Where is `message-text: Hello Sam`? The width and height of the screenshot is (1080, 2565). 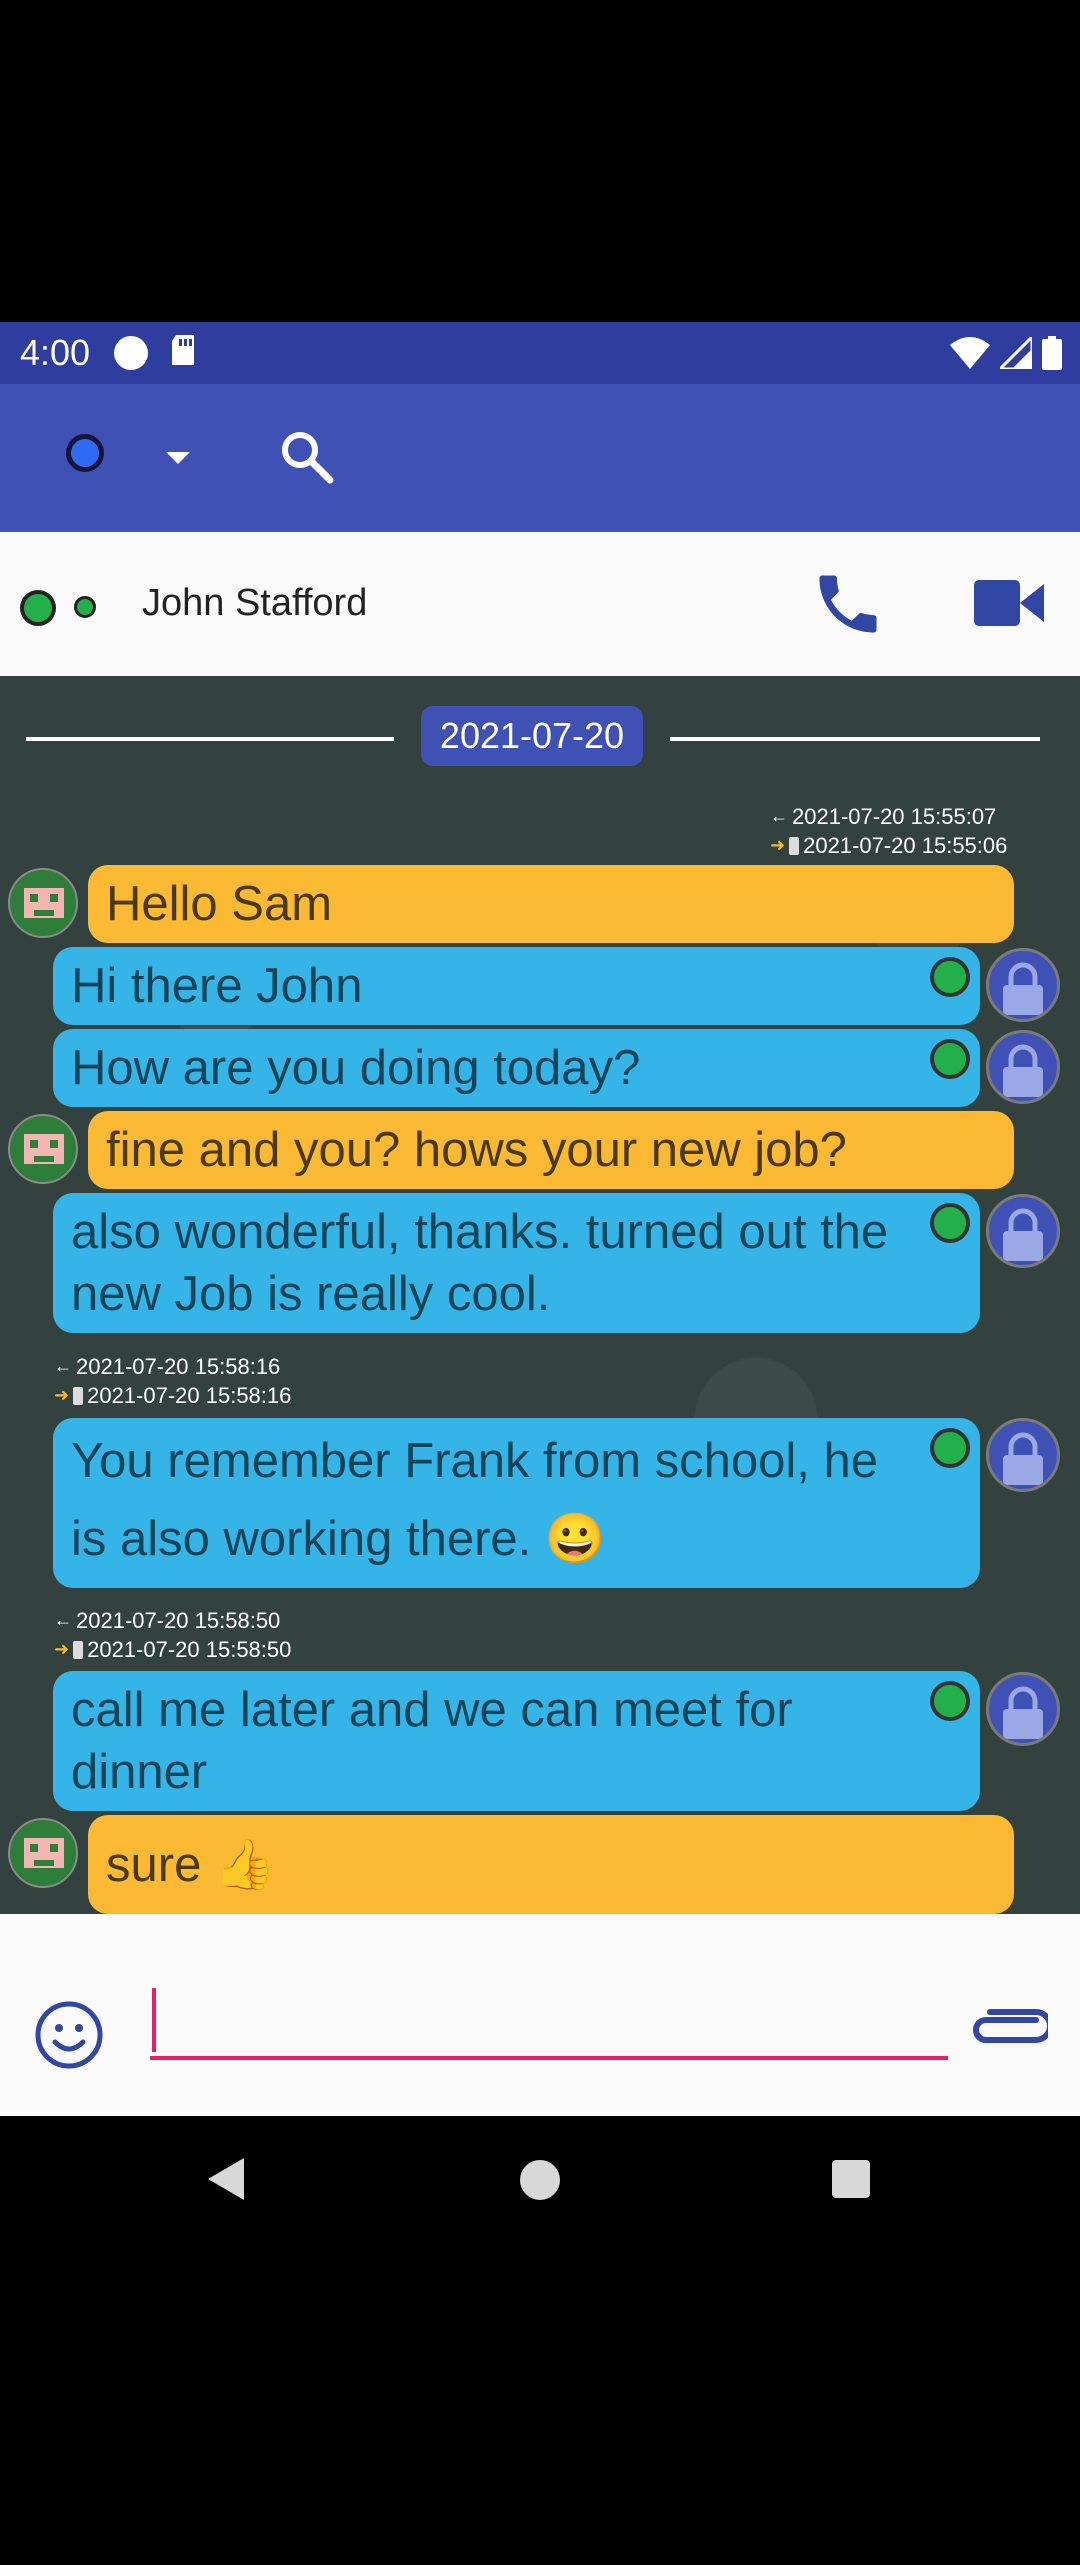
message-text: Hello Sam is located at coordinates (219, 904).